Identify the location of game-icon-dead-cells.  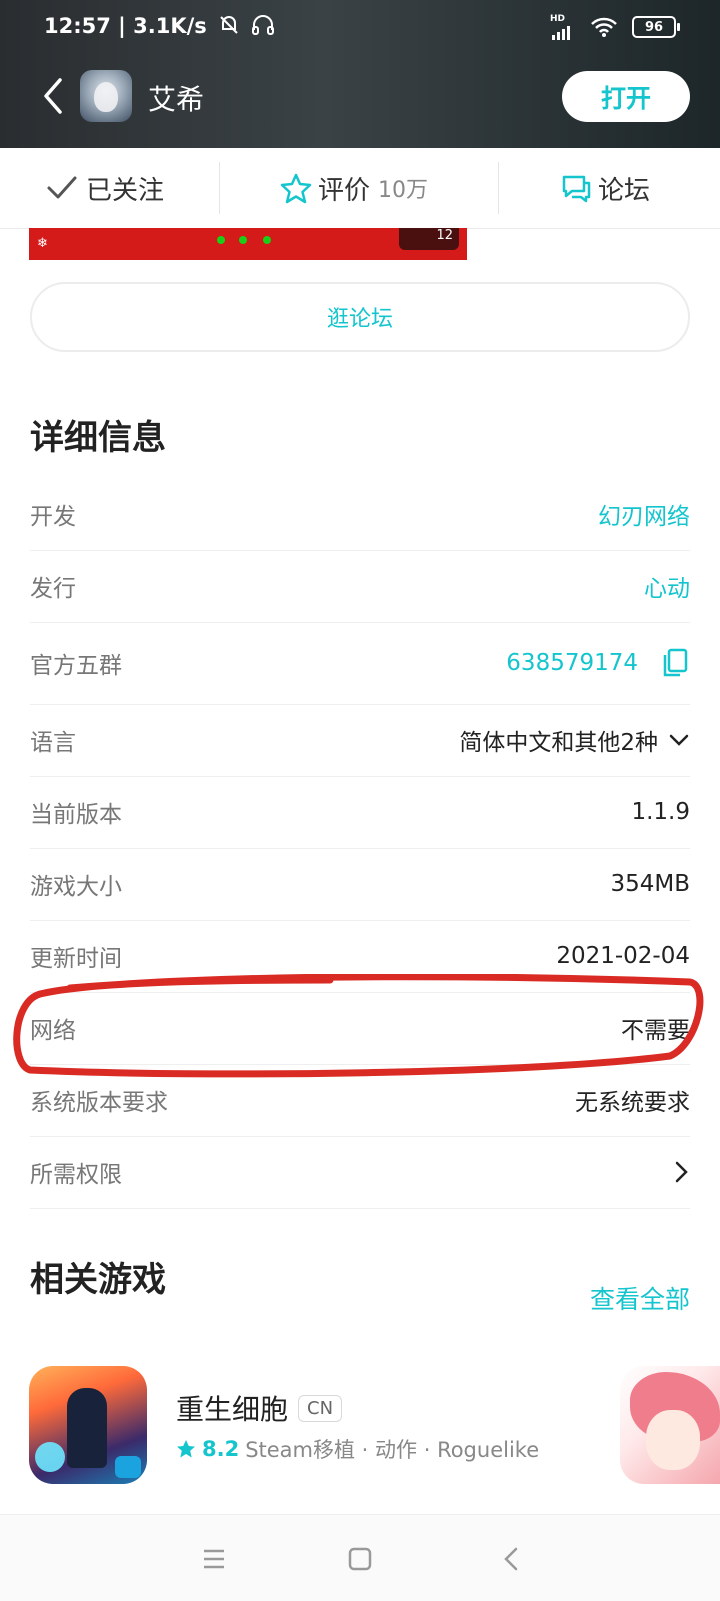
(88, 1425).